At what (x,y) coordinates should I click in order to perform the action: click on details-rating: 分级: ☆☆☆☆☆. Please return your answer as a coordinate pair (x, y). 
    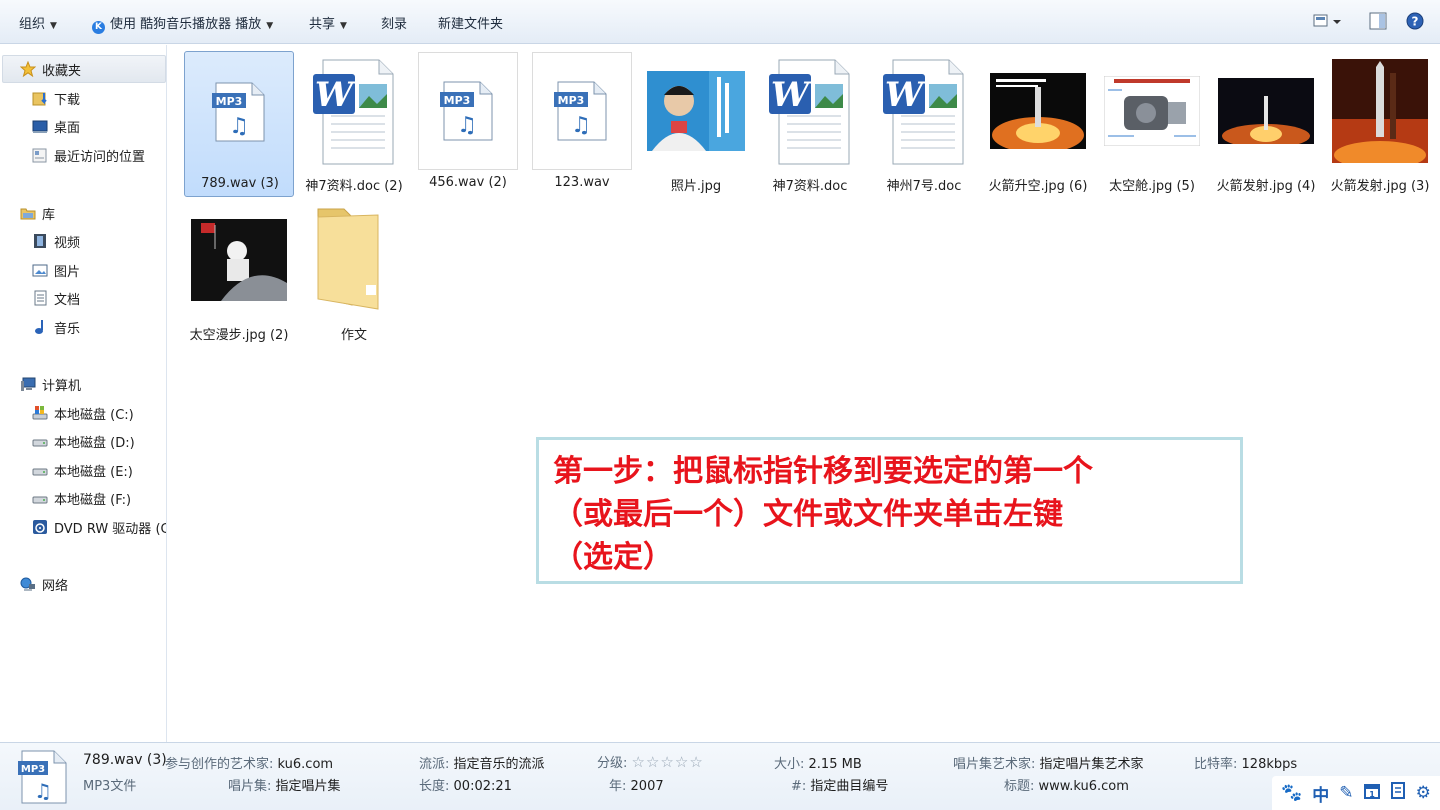
    Looking at the image, I should click on (650, 761).